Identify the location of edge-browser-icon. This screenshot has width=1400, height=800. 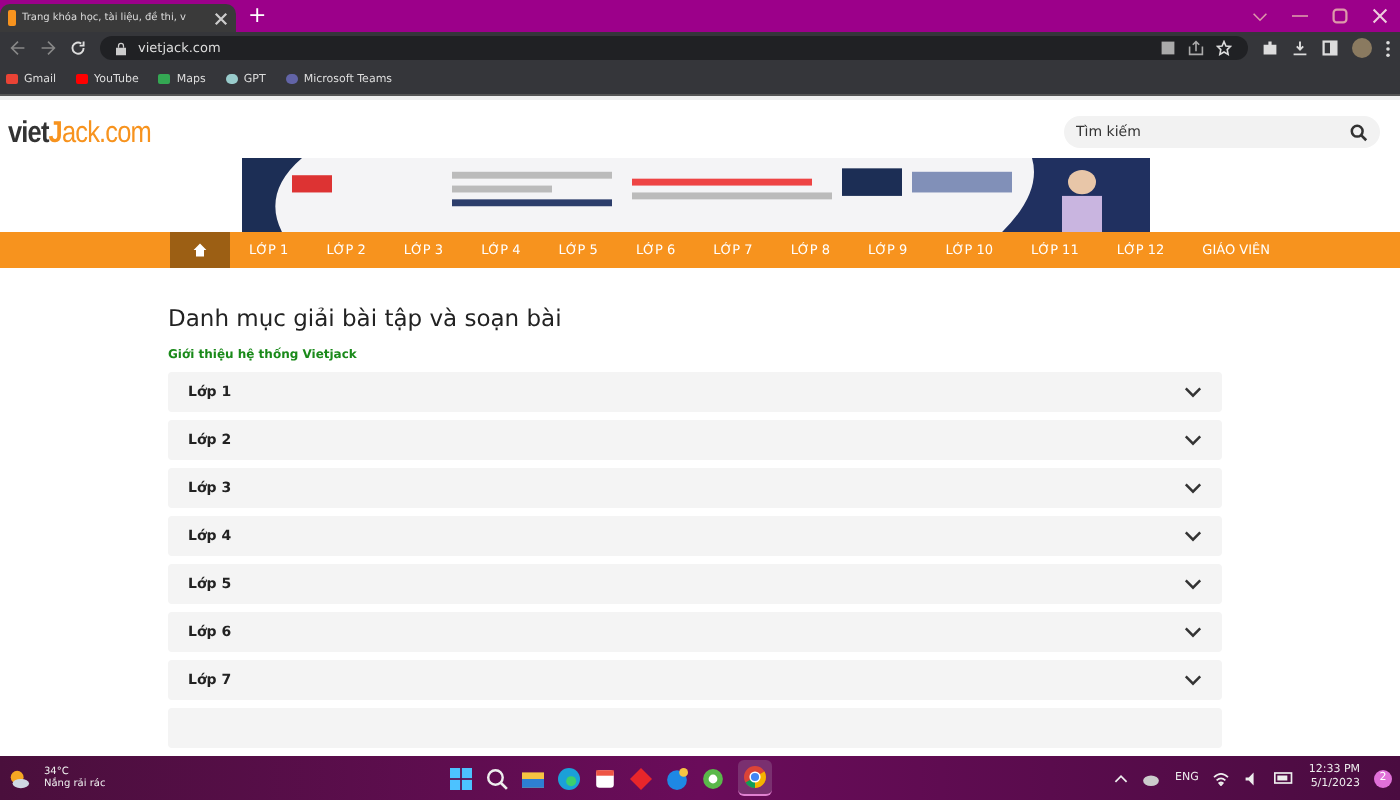
(568, 778).